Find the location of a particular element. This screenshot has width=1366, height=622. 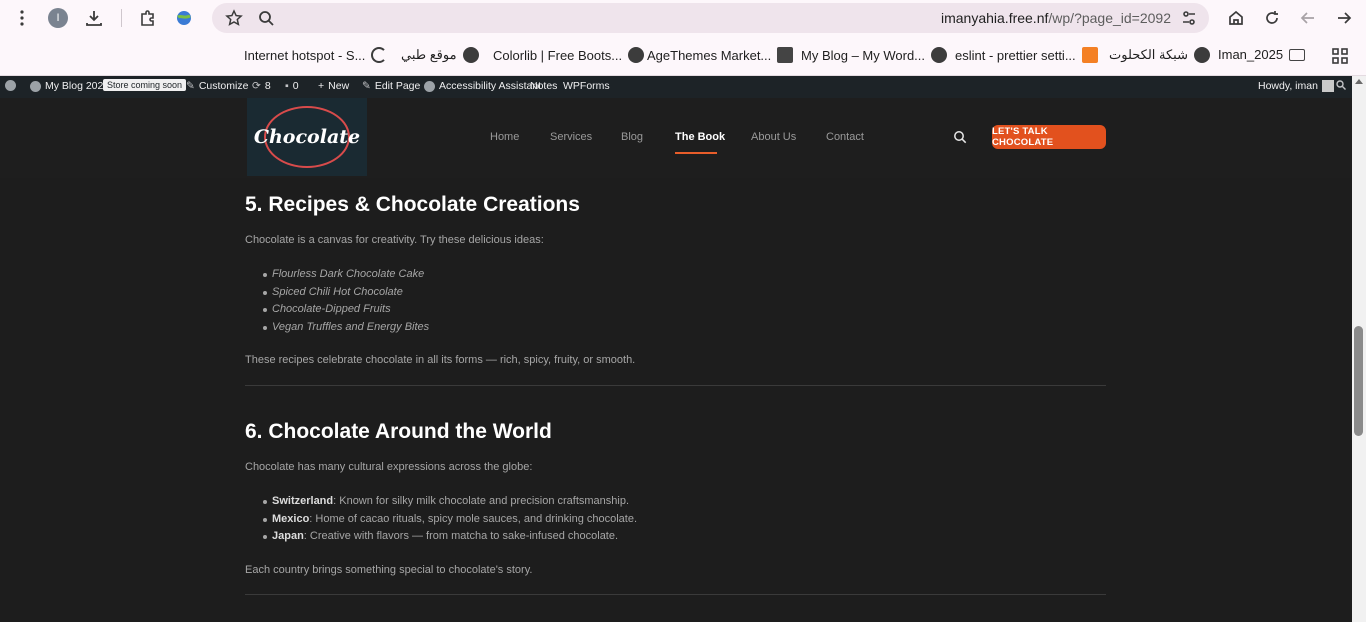

back-icon is located at coordinates (1308, 18).